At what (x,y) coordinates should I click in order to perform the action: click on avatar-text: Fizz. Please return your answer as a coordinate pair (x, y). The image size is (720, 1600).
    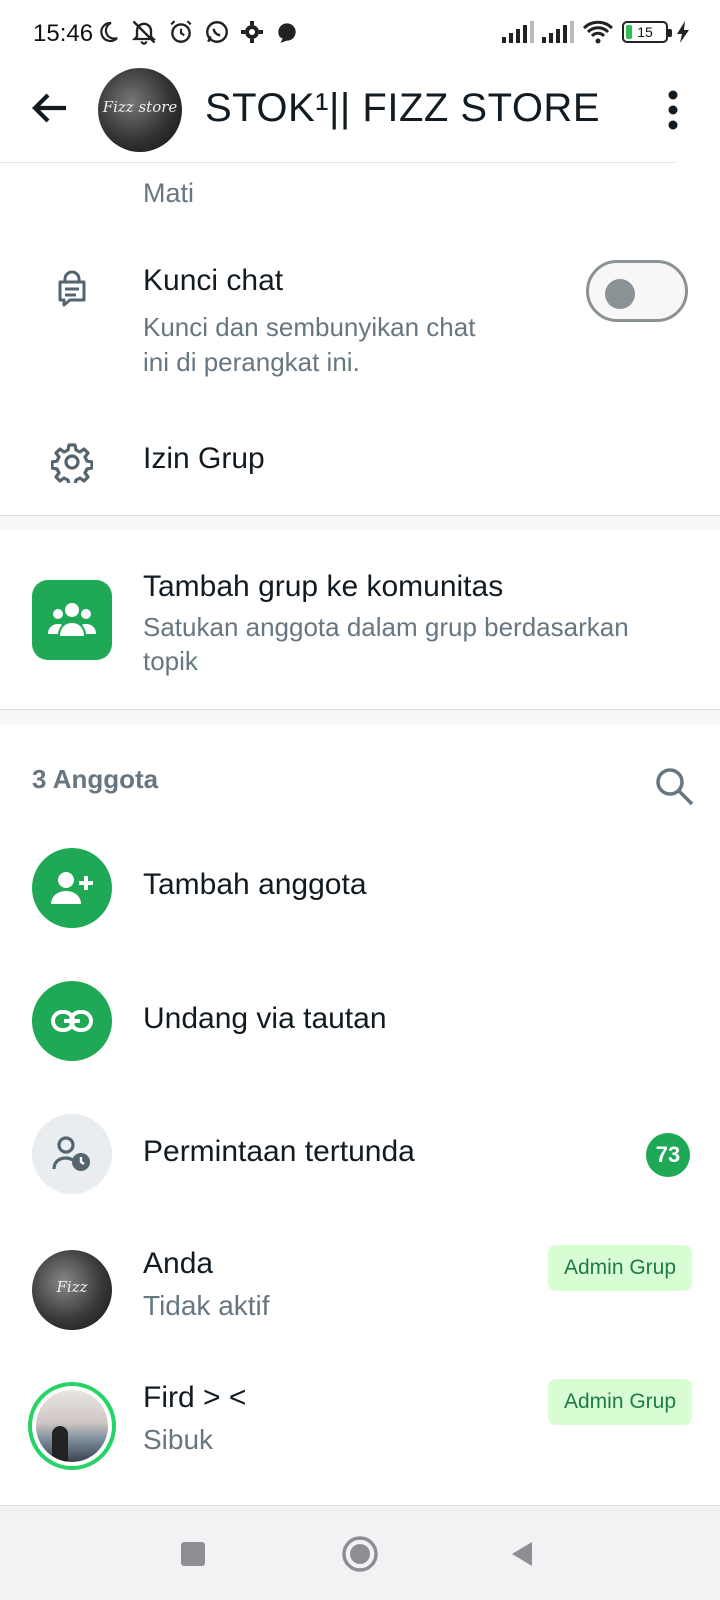
    Looking at the image, I should click on (72, 1287).